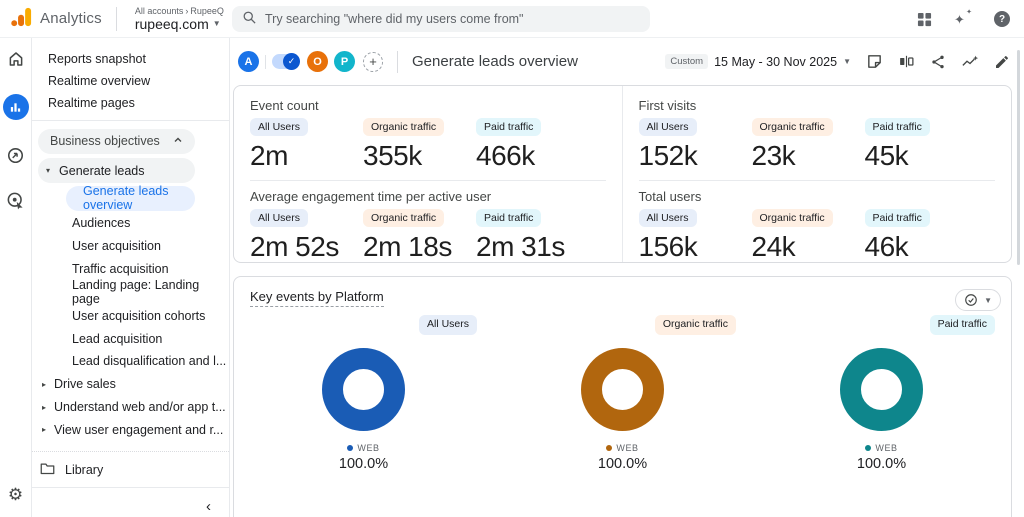 This screenshot has height=517, width=1024. I want to click on apps-grid-icon, so click(924, 19).